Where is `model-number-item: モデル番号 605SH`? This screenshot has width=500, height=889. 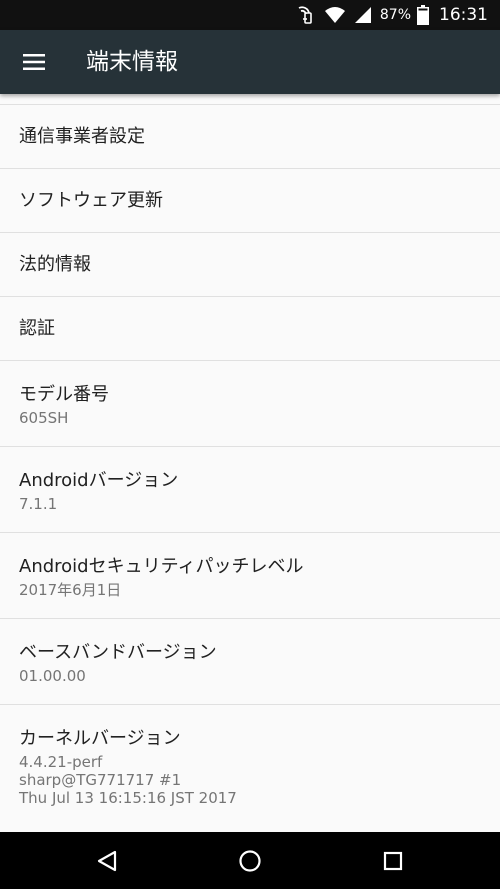
model-number-item: モデル番号 605SH is located at coordinates (250, 404).